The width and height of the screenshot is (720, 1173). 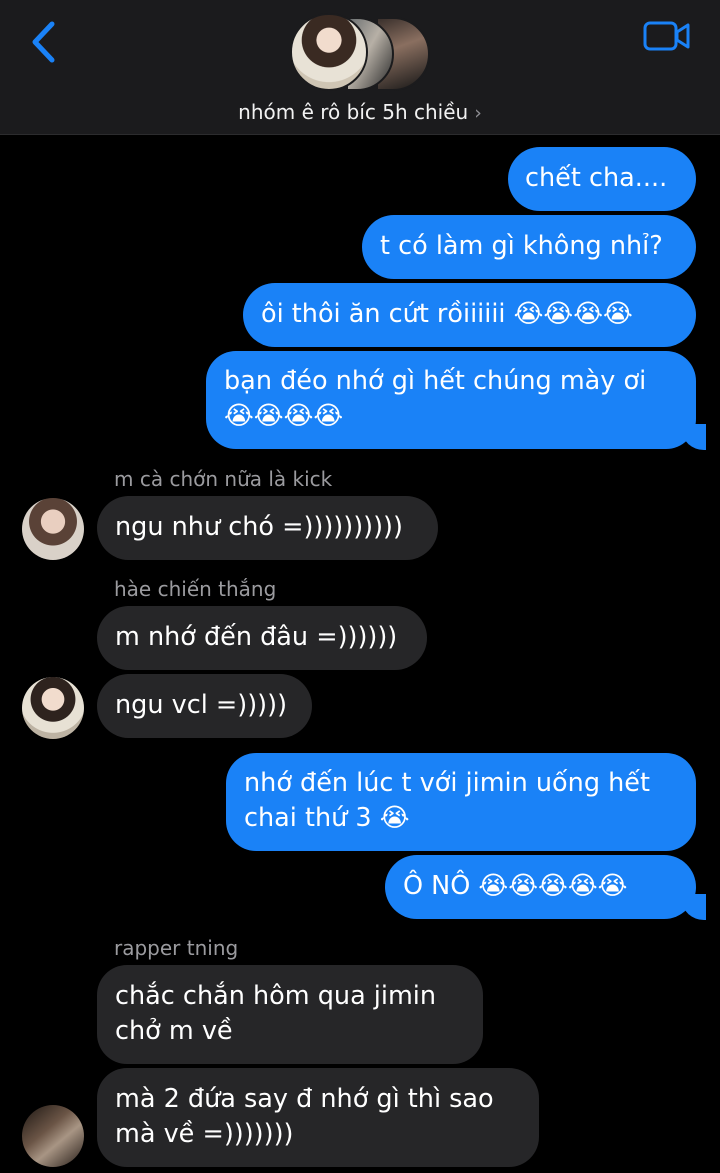 I want to click on chat-header: nhóm ê rô bíc 5h chiều ›, so click(x=360, y=67).